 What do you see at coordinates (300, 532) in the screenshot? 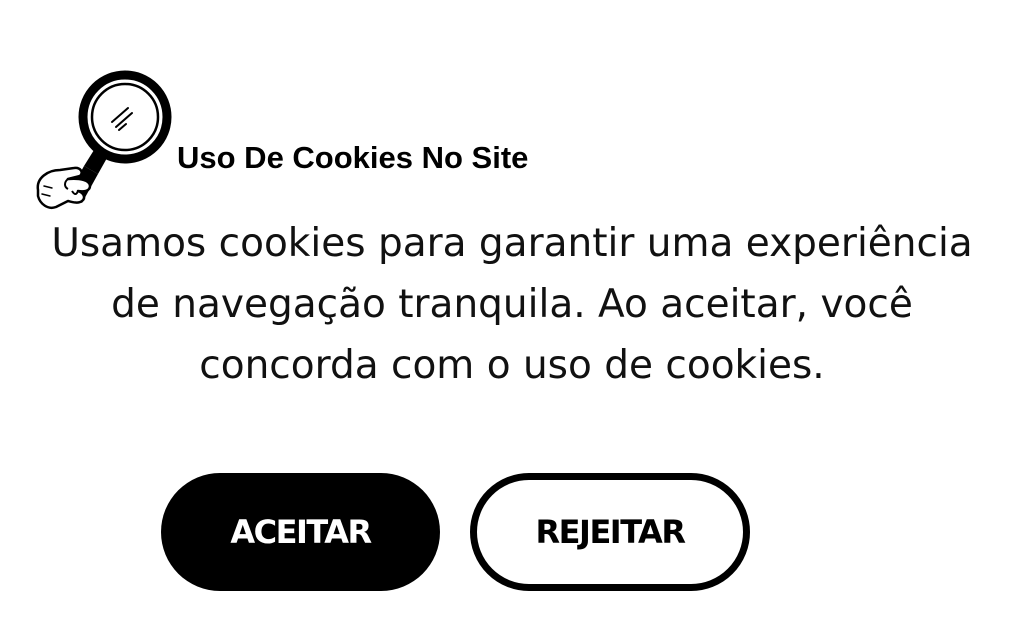
I see `accept-button: ACEITAR` at bounding box center [300, 532].